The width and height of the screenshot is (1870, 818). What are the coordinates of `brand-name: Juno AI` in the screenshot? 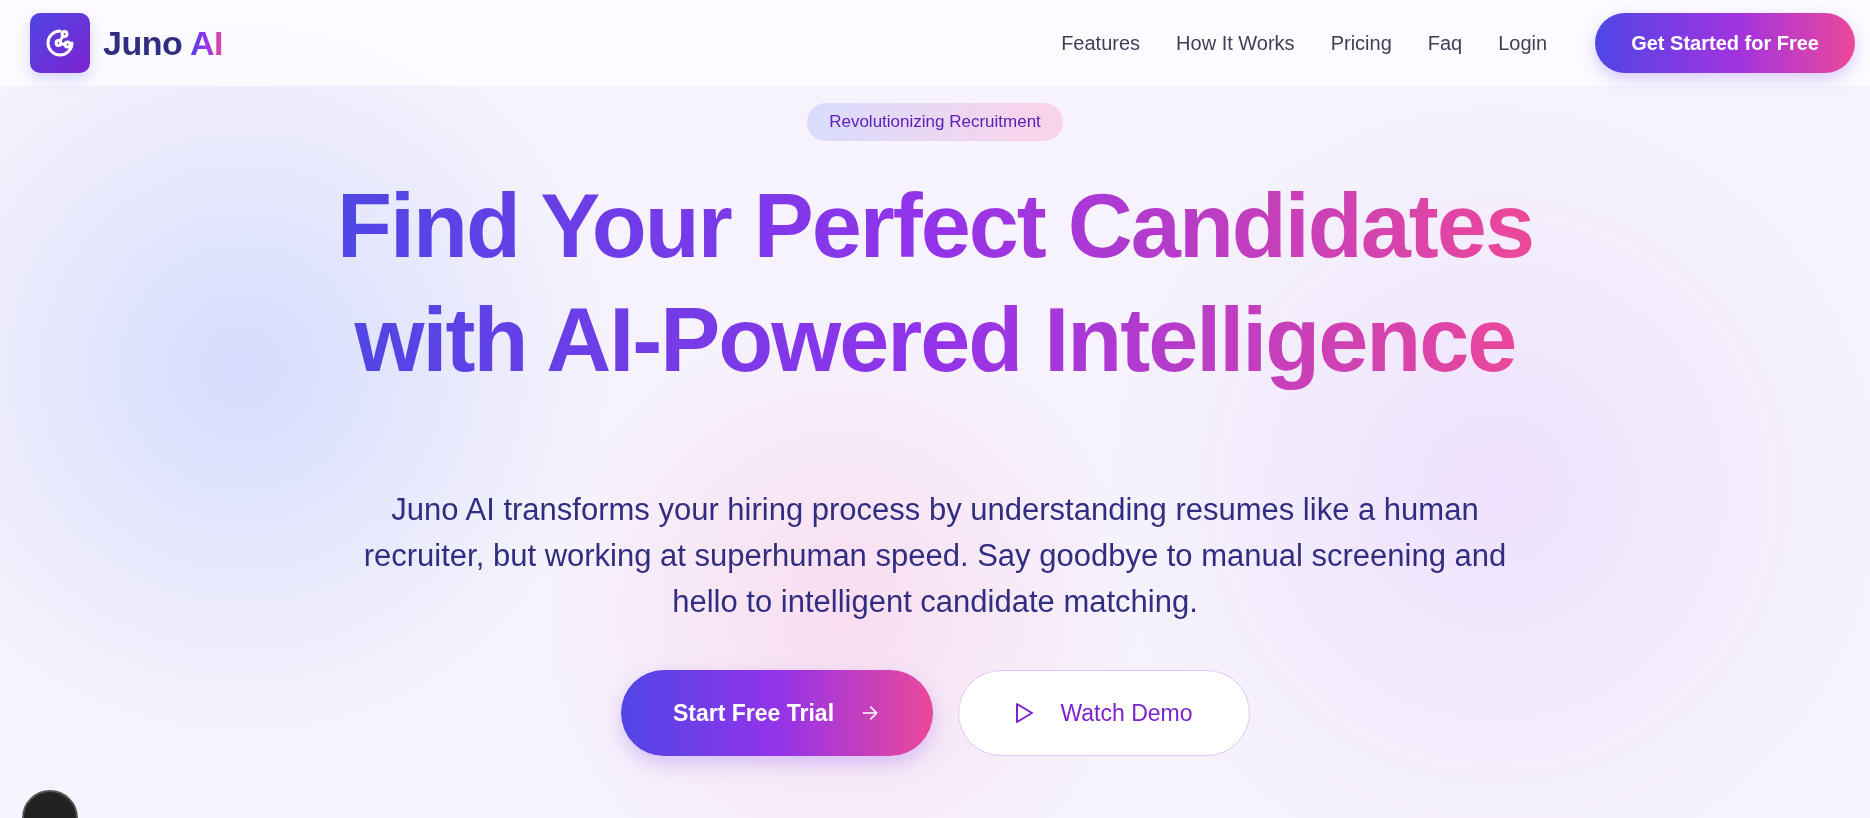 It's located at (163, 43).